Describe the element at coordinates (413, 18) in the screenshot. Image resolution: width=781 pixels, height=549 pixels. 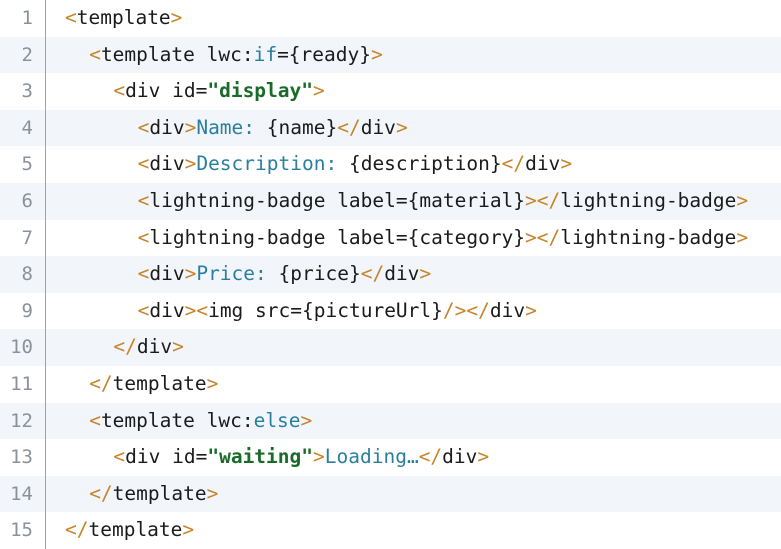
I see `code-line-text: <template>` at that location.